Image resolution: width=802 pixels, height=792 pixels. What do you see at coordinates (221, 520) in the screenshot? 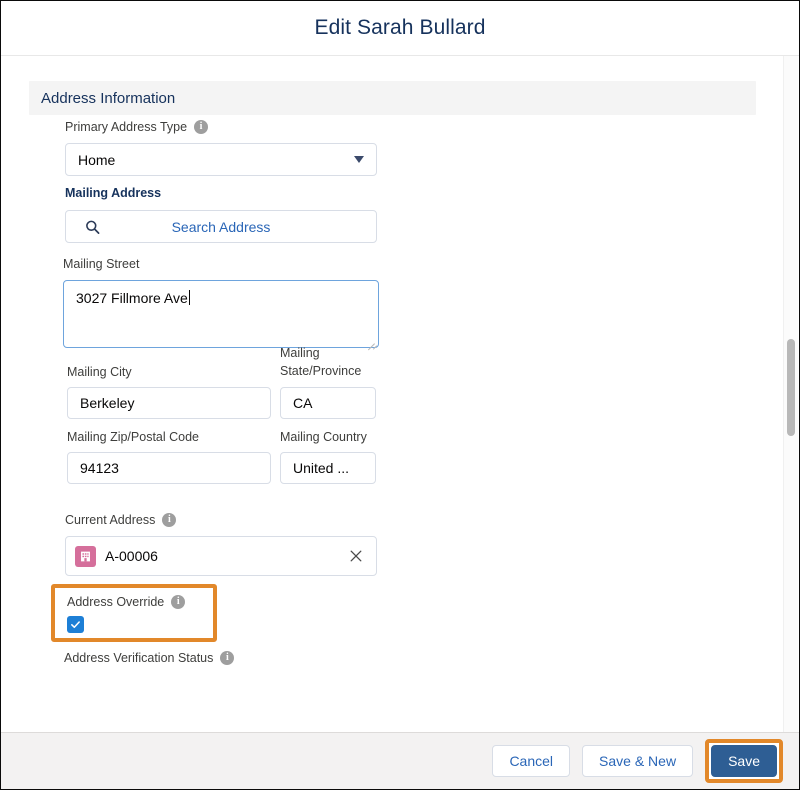
I see `current-address-label: Current Address i` at bounding box center [221, 520].